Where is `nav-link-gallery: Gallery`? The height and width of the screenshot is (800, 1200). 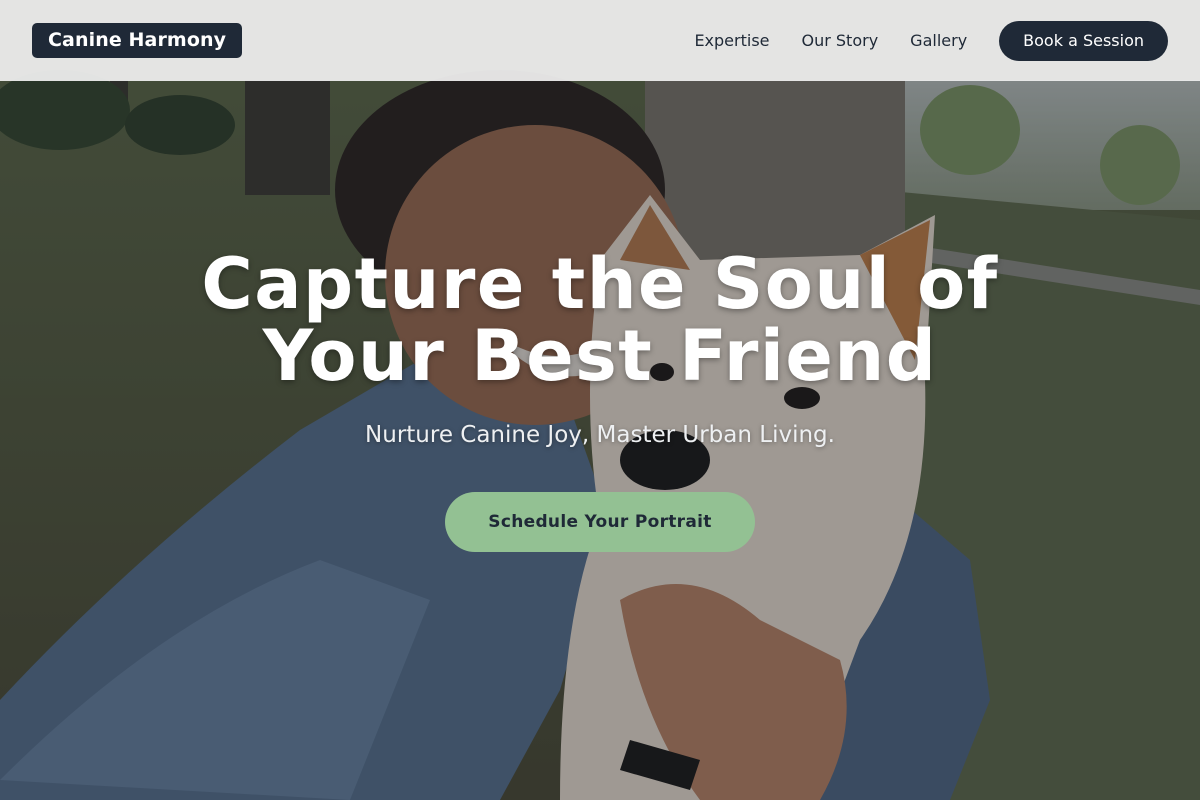
nav-link-gallery: Gallery is located at coordinates (938, 40).